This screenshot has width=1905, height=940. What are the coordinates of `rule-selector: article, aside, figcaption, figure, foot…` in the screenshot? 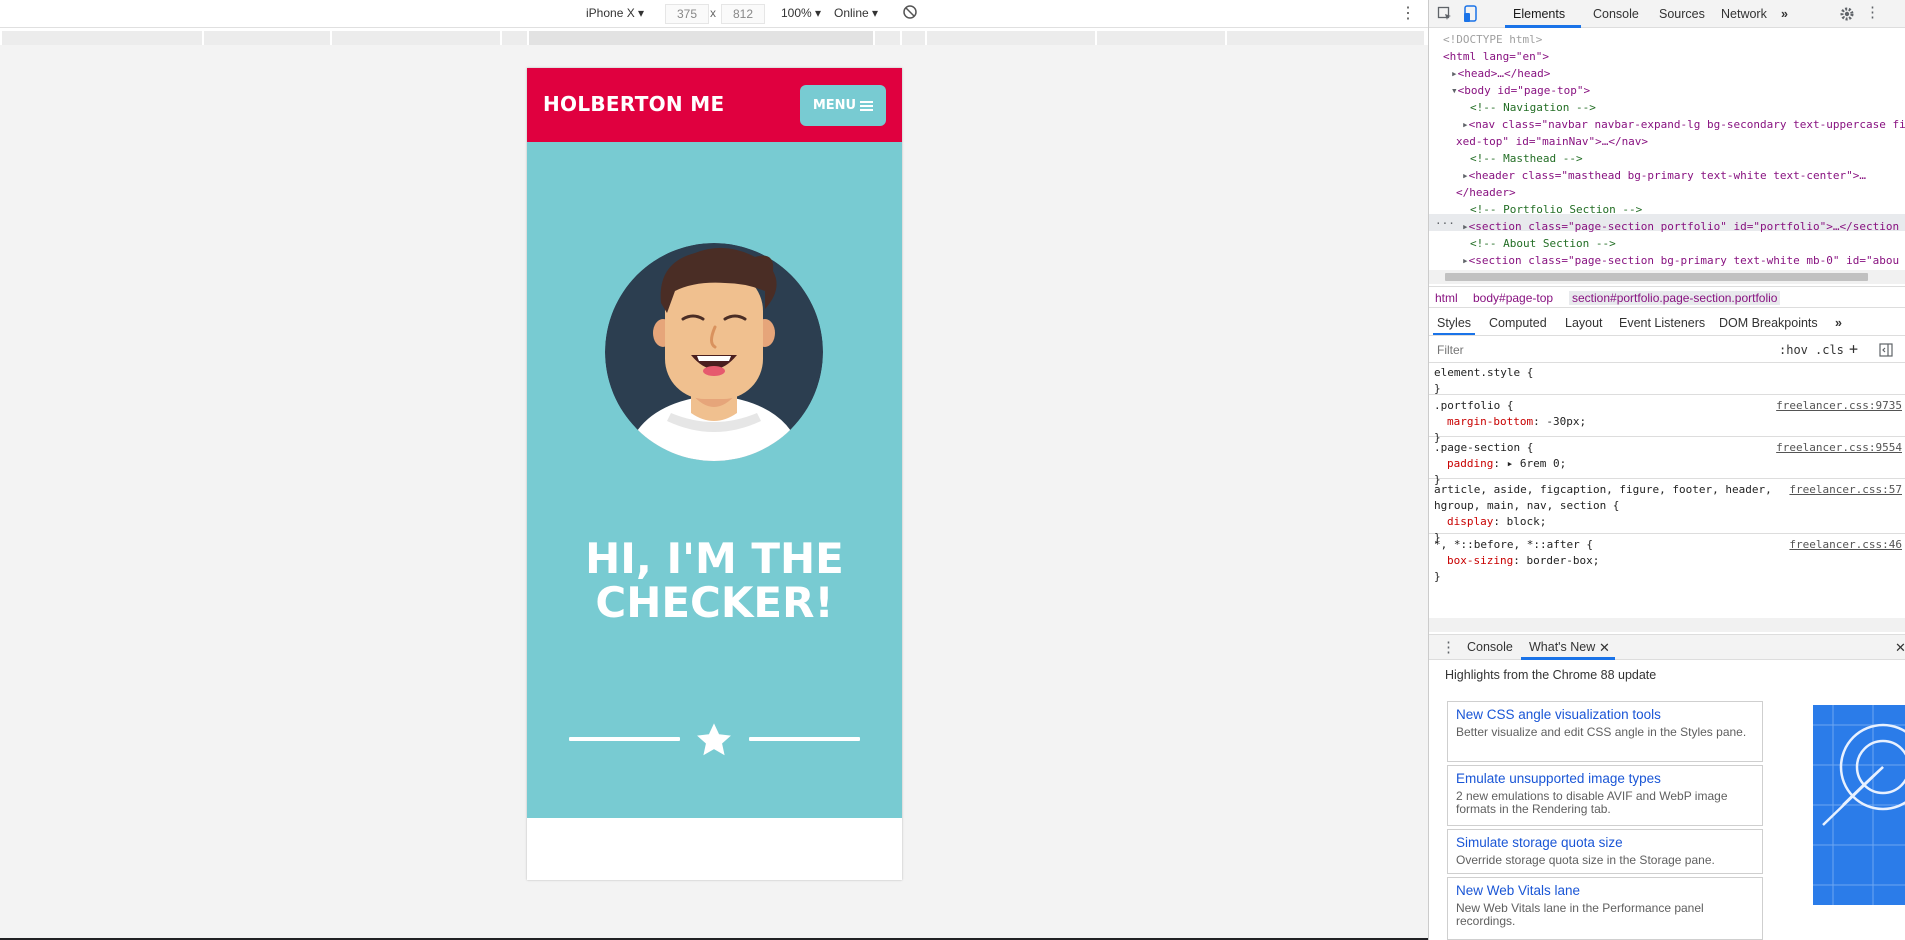 It's located at (1603, 489).